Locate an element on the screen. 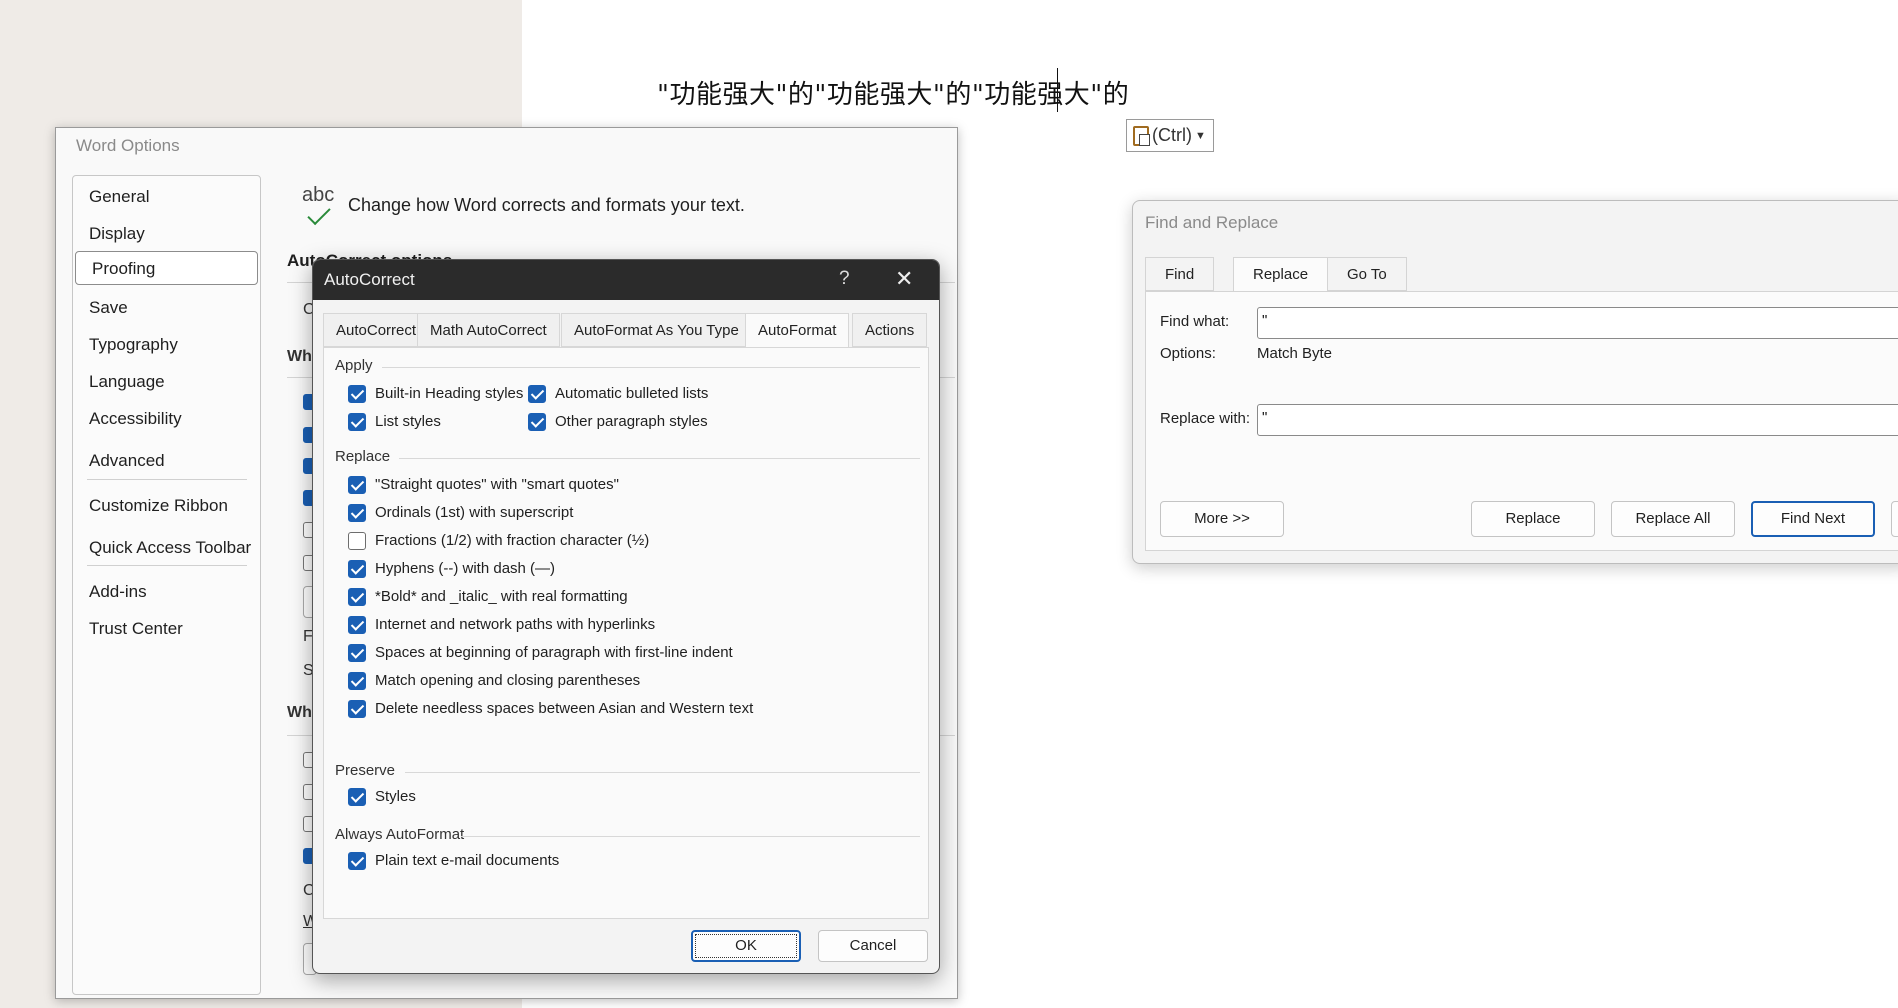  replace-all-button: Replace All is located at coordinates (1673, 519).